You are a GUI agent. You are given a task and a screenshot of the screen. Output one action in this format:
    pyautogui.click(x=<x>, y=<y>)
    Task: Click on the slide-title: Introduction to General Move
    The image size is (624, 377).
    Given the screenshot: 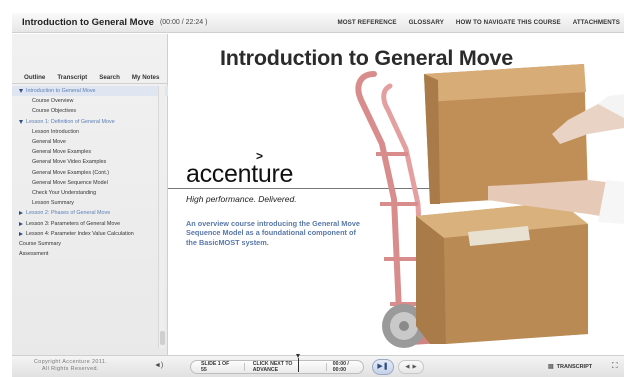 What is the action you would take?
    pyautogui.click(x=367, y=58)
    